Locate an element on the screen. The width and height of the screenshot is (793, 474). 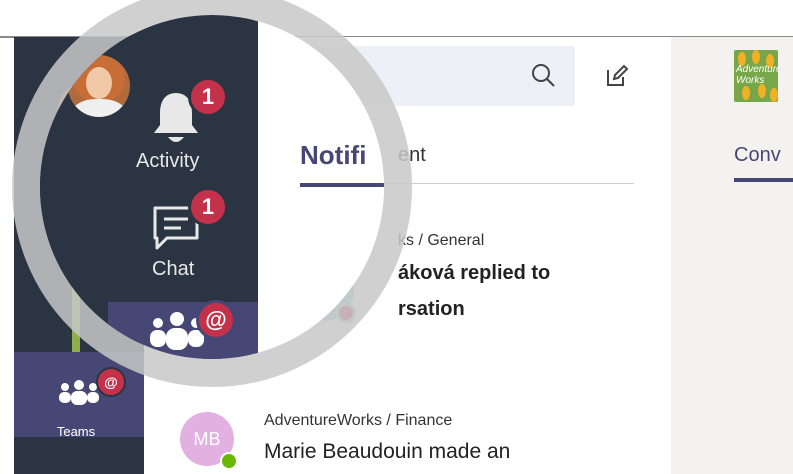
notification-channel: ks / General is located at coordinates (441, 240).